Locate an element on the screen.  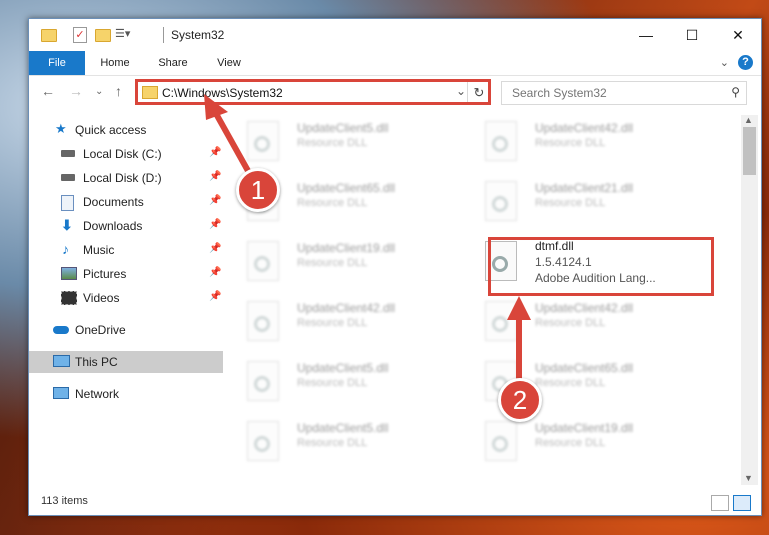
help-icon: ? is located at coordinates (745, 62).